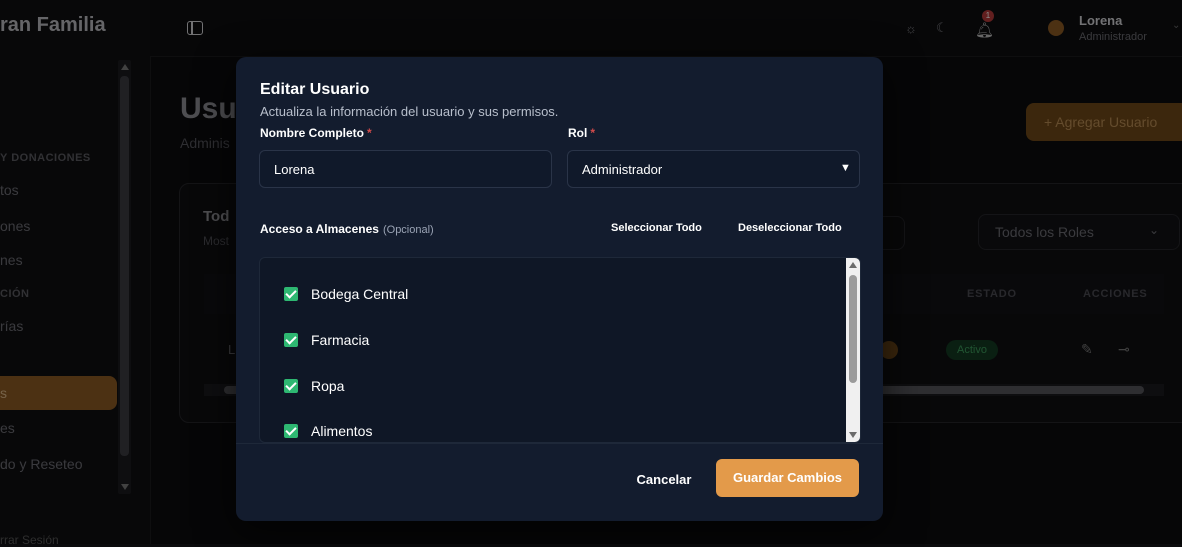 This screenshot has width=1182, height=547. I want to click on warehouse-name: Bodega Central, so click(360, 294).